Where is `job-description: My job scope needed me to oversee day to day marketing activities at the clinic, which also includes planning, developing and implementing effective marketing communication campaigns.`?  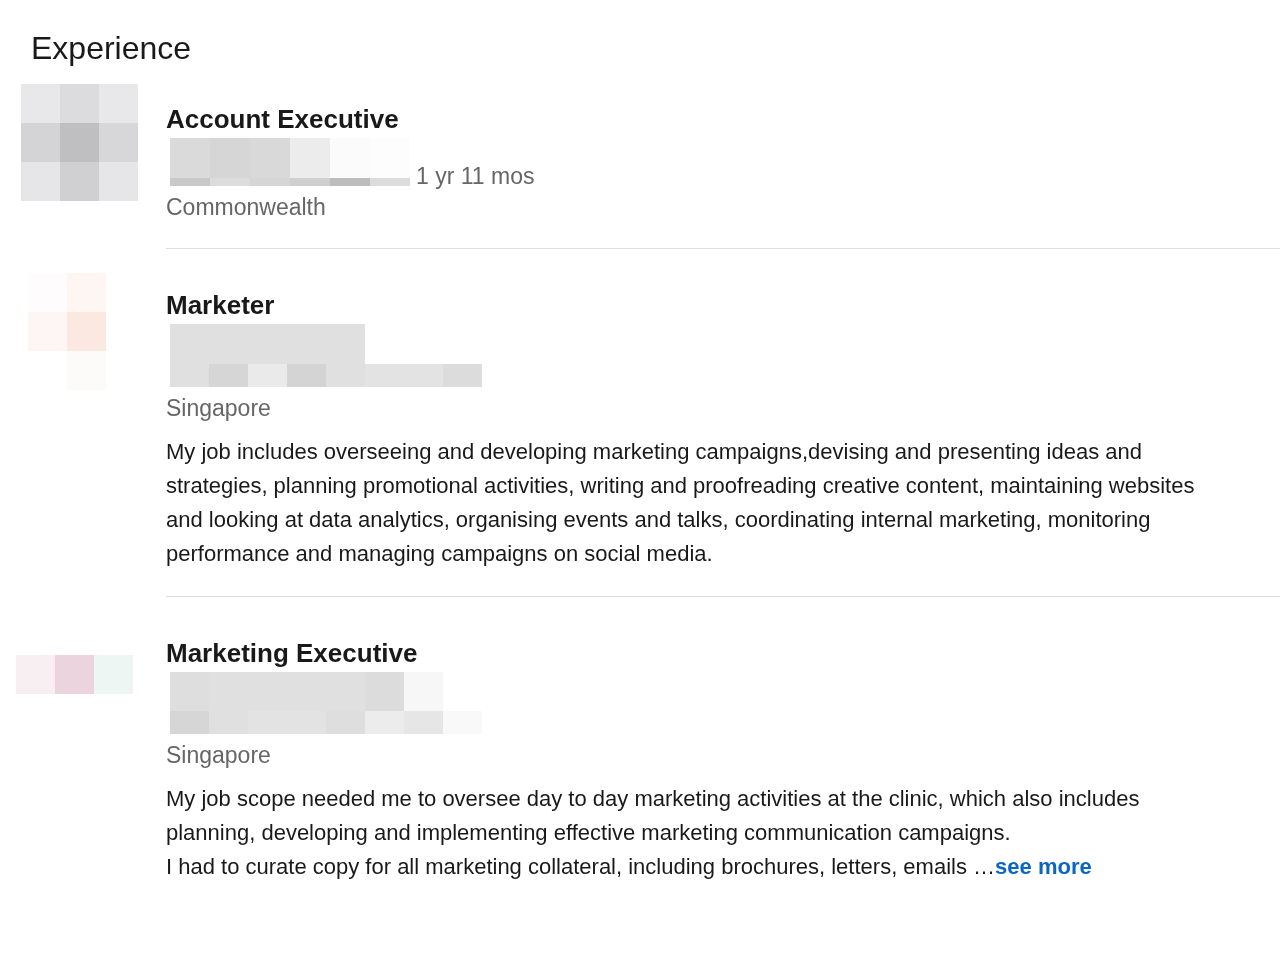
job-description: My job scope needed me to oversee day to day marketing activities at the clinic, which also includes planning, developing and implementing effective marketing communication campaigns. is located at coordinates (653, 816).